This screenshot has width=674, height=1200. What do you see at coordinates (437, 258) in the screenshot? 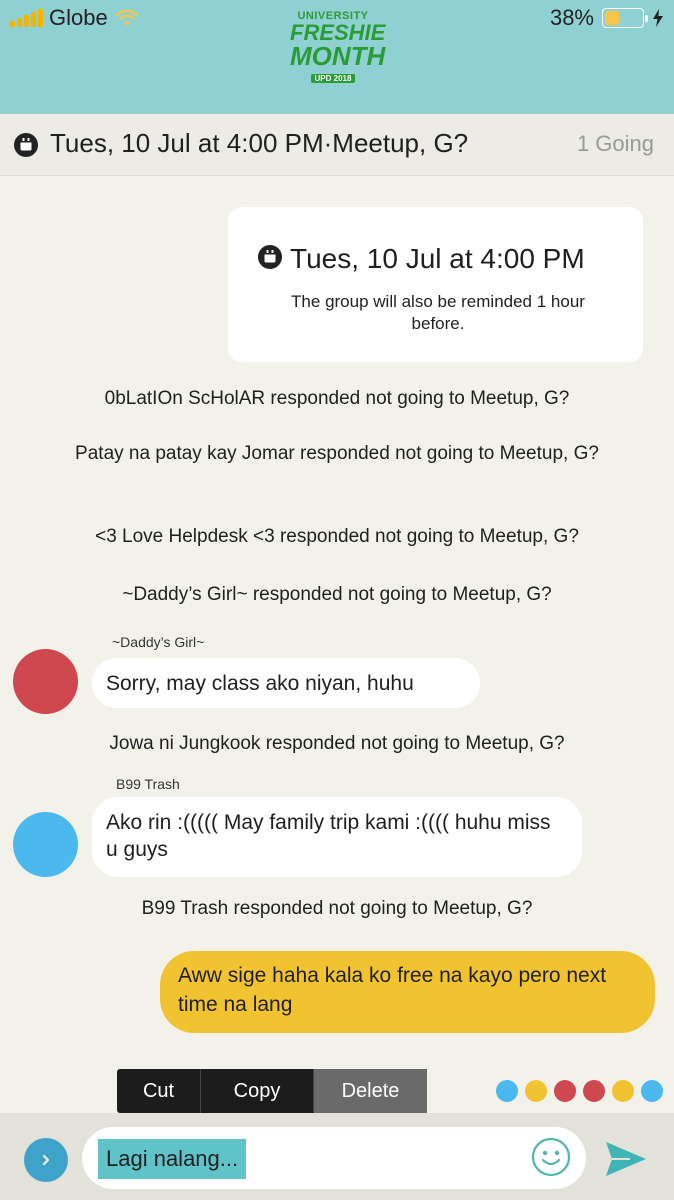
I see `event-datetime: Tues, 10 Jul at 4:00 PM` at bounding box center [437, 258].